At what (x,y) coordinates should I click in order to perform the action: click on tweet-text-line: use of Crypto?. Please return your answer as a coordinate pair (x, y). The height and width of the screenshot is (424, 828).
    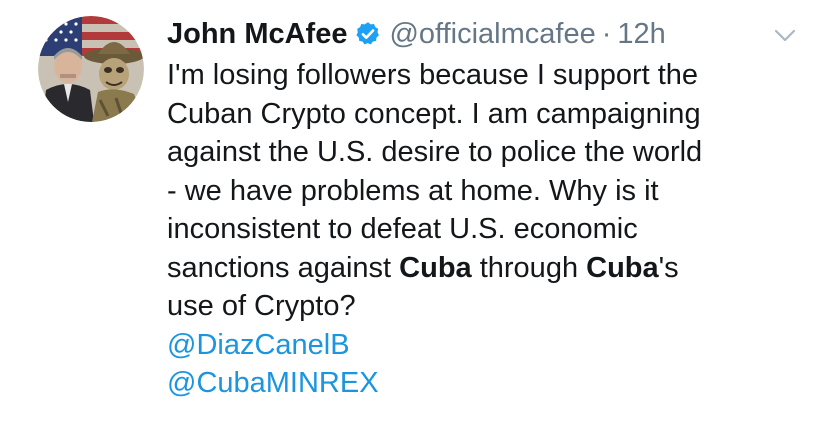
    Looking at the image, I should click on (261, 306).